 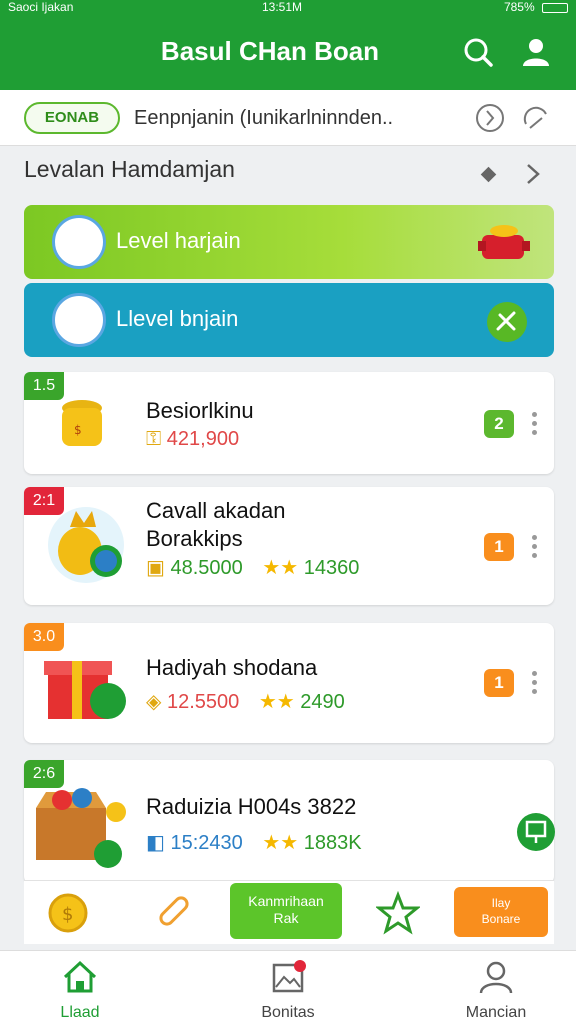 I want to click on item-name: Cavall akadan Borakkips, so click(x=216, y=524).